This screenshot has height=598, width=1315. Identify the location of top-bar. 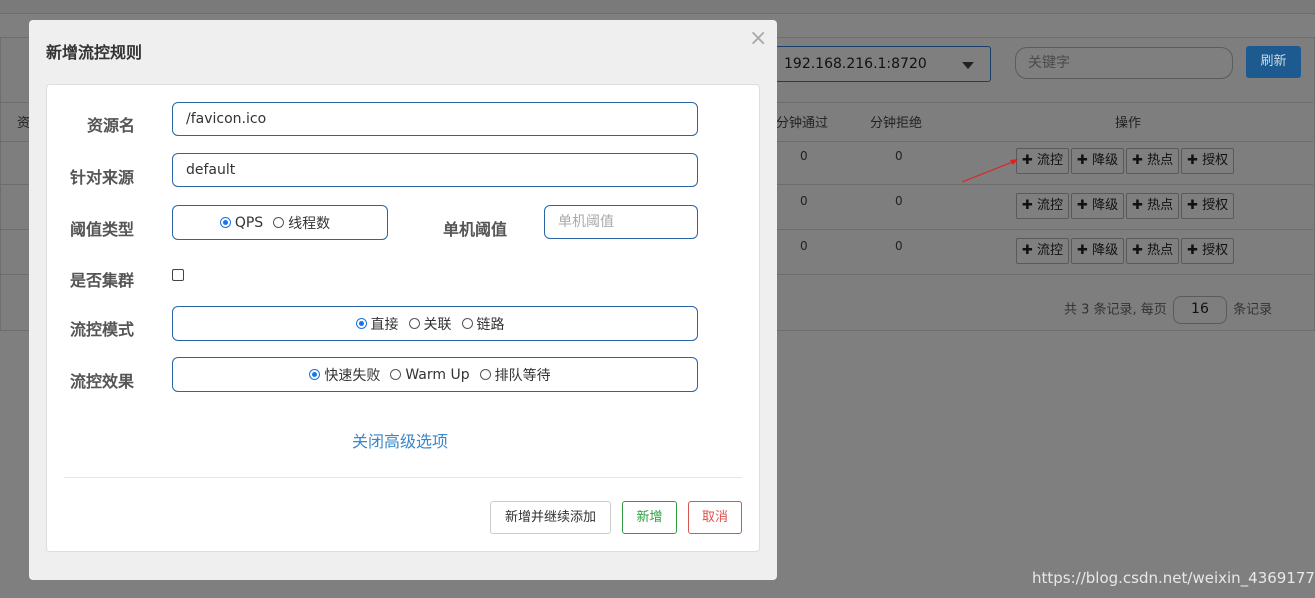
(657, 7).